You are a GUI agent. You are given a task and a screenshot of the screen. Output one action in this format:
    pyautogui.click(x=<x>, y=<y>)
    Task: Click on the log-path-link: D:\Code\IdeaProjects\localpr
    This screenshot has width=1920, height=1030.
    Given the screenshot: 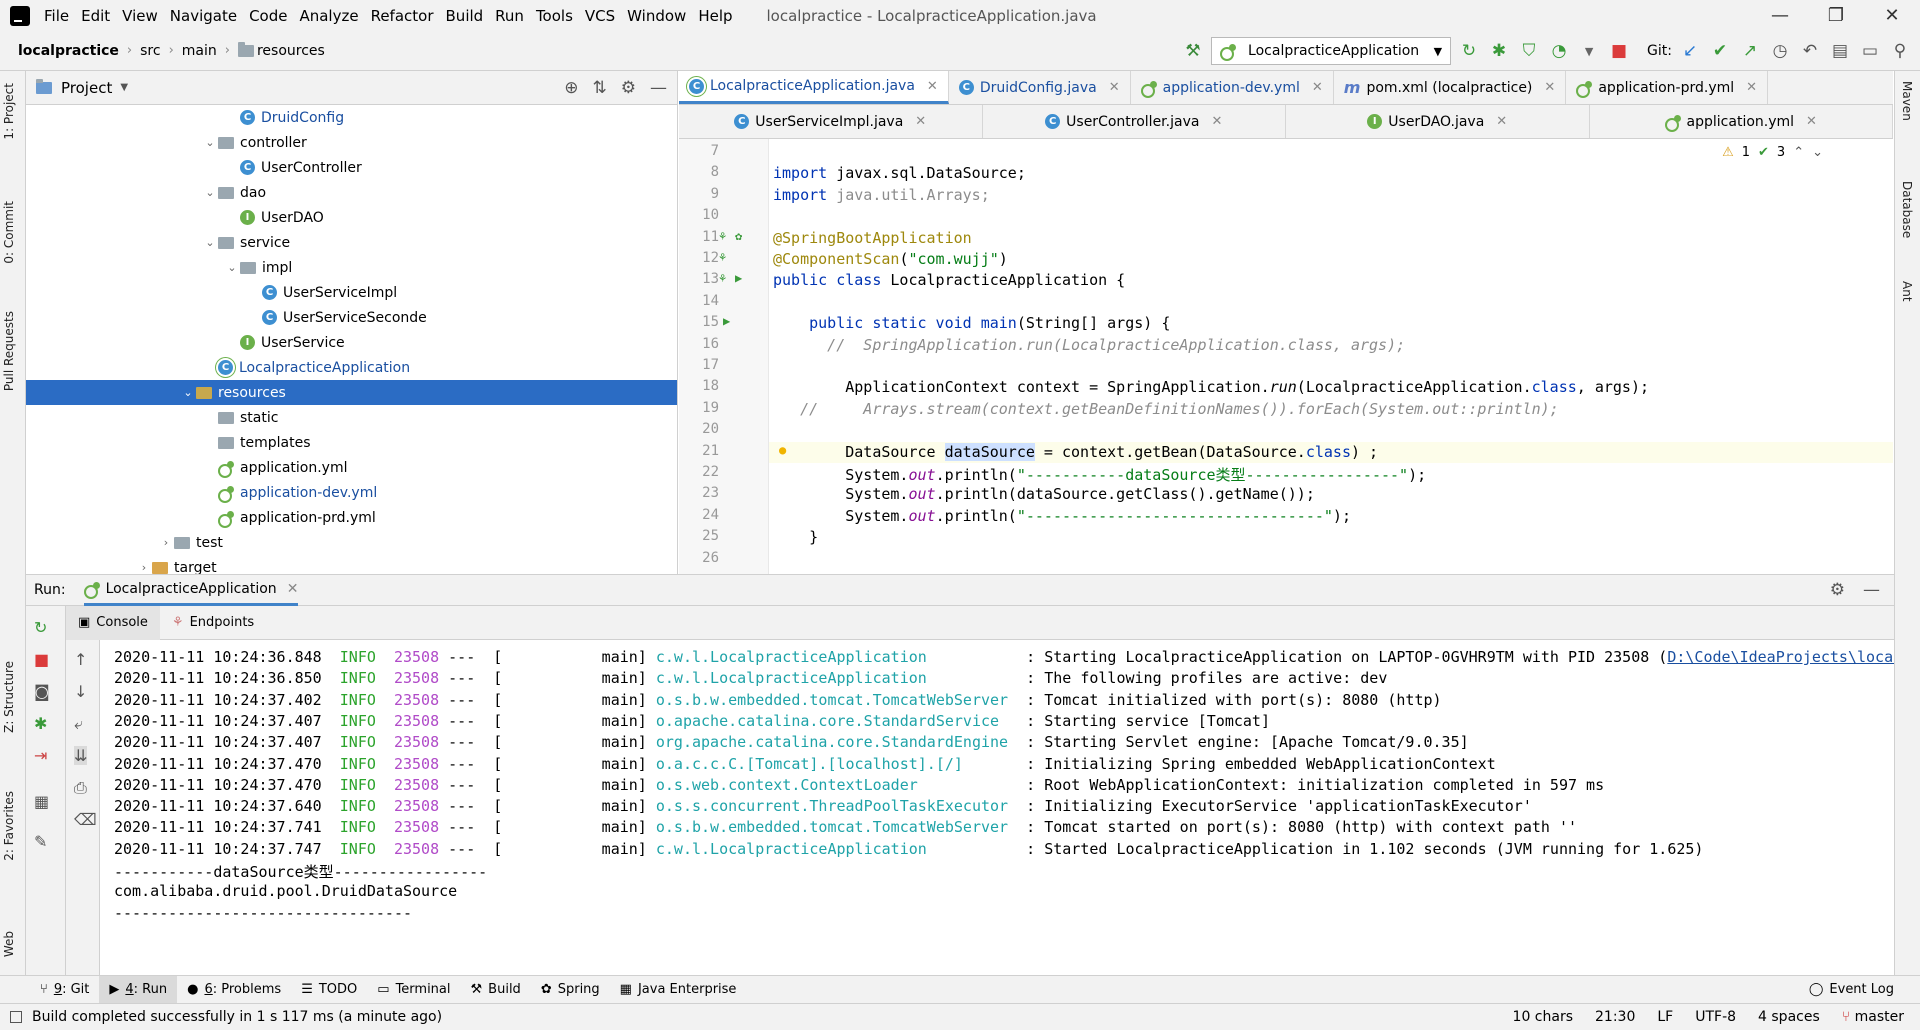 What is the action you would take?
    pyautogui.click(x=1780, y=657)
    